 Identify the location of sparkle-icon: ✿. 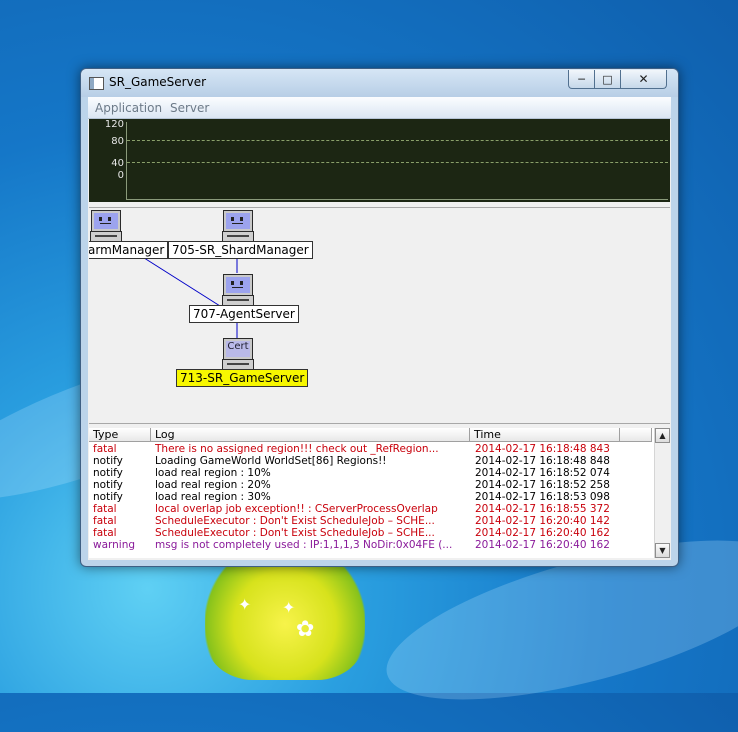
(305, 629).